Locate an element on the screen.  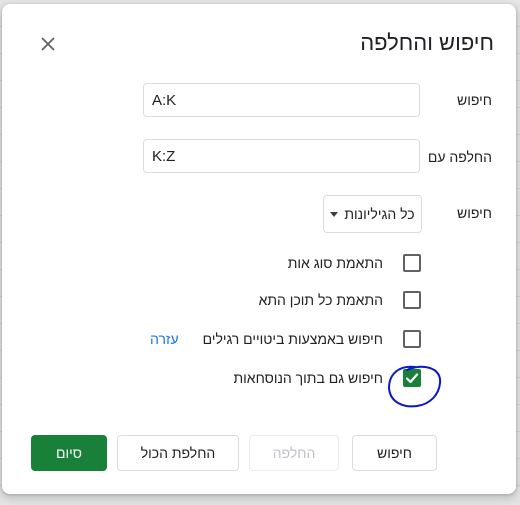
find-label: חיפוש is located at coordinates (474, 100).